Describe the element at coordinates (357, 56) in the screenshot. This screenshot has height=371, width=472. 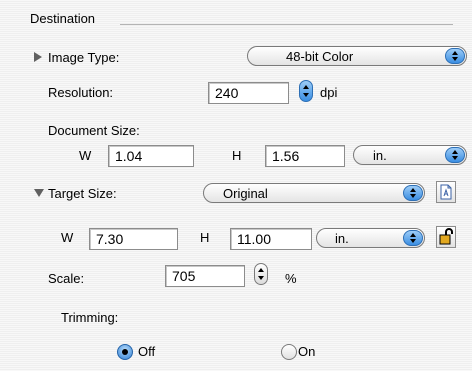
I see `image-type-popup: 48-bit Color` at that location.